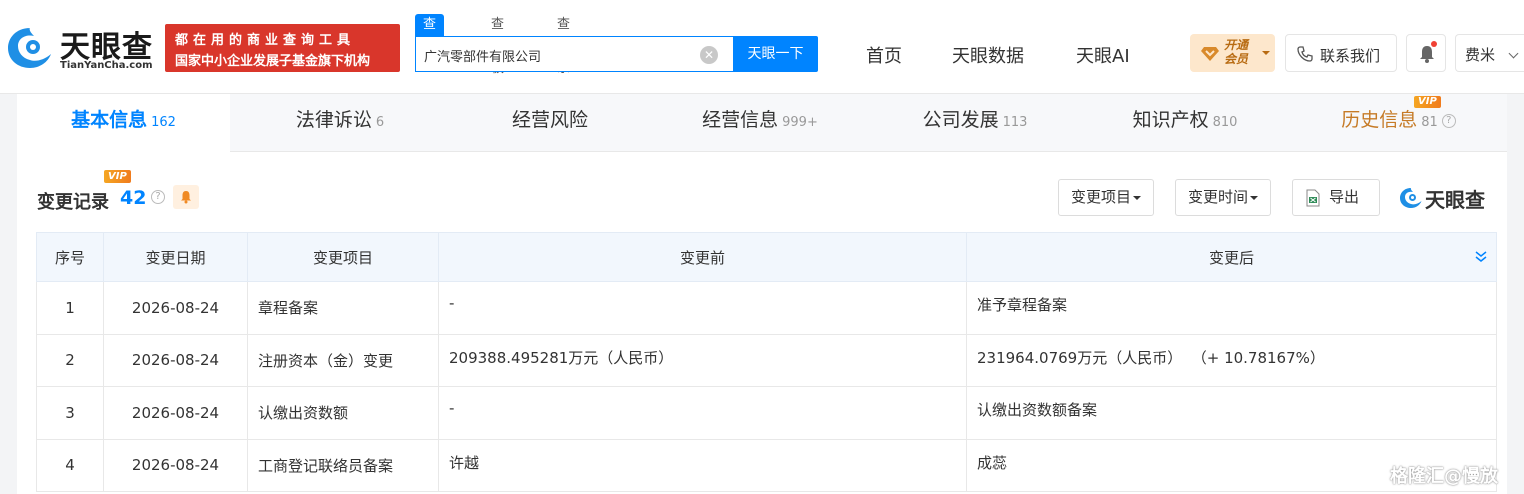 This screenshot has width=1524, height=494. Describe the element at coordinates (960, 120) in the screenshot. I see `tab-label: 公司发展` at that location.